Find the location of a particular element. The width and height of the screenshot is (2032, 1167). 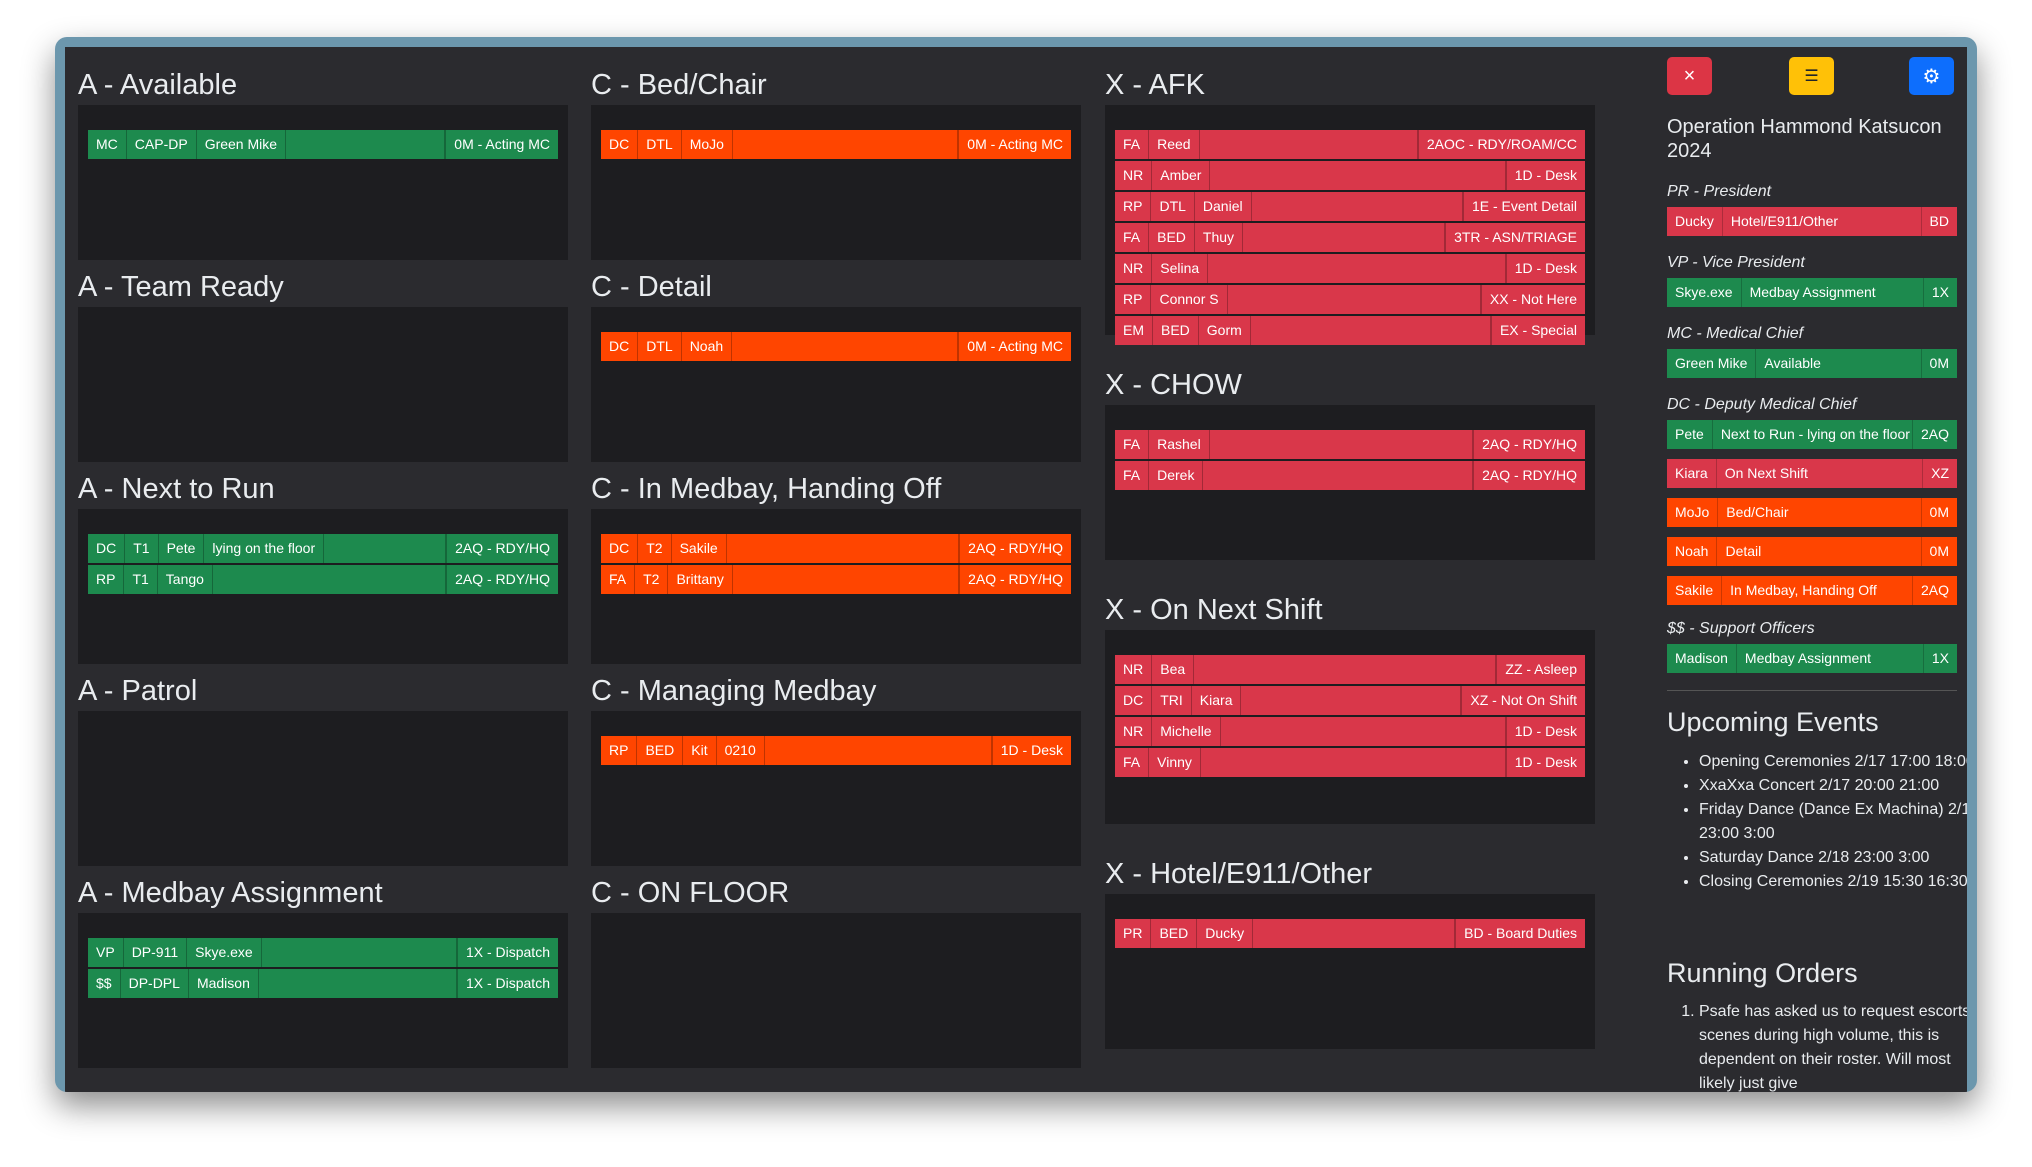

role-unit-code: BD is located at coordinates (1939, 221).